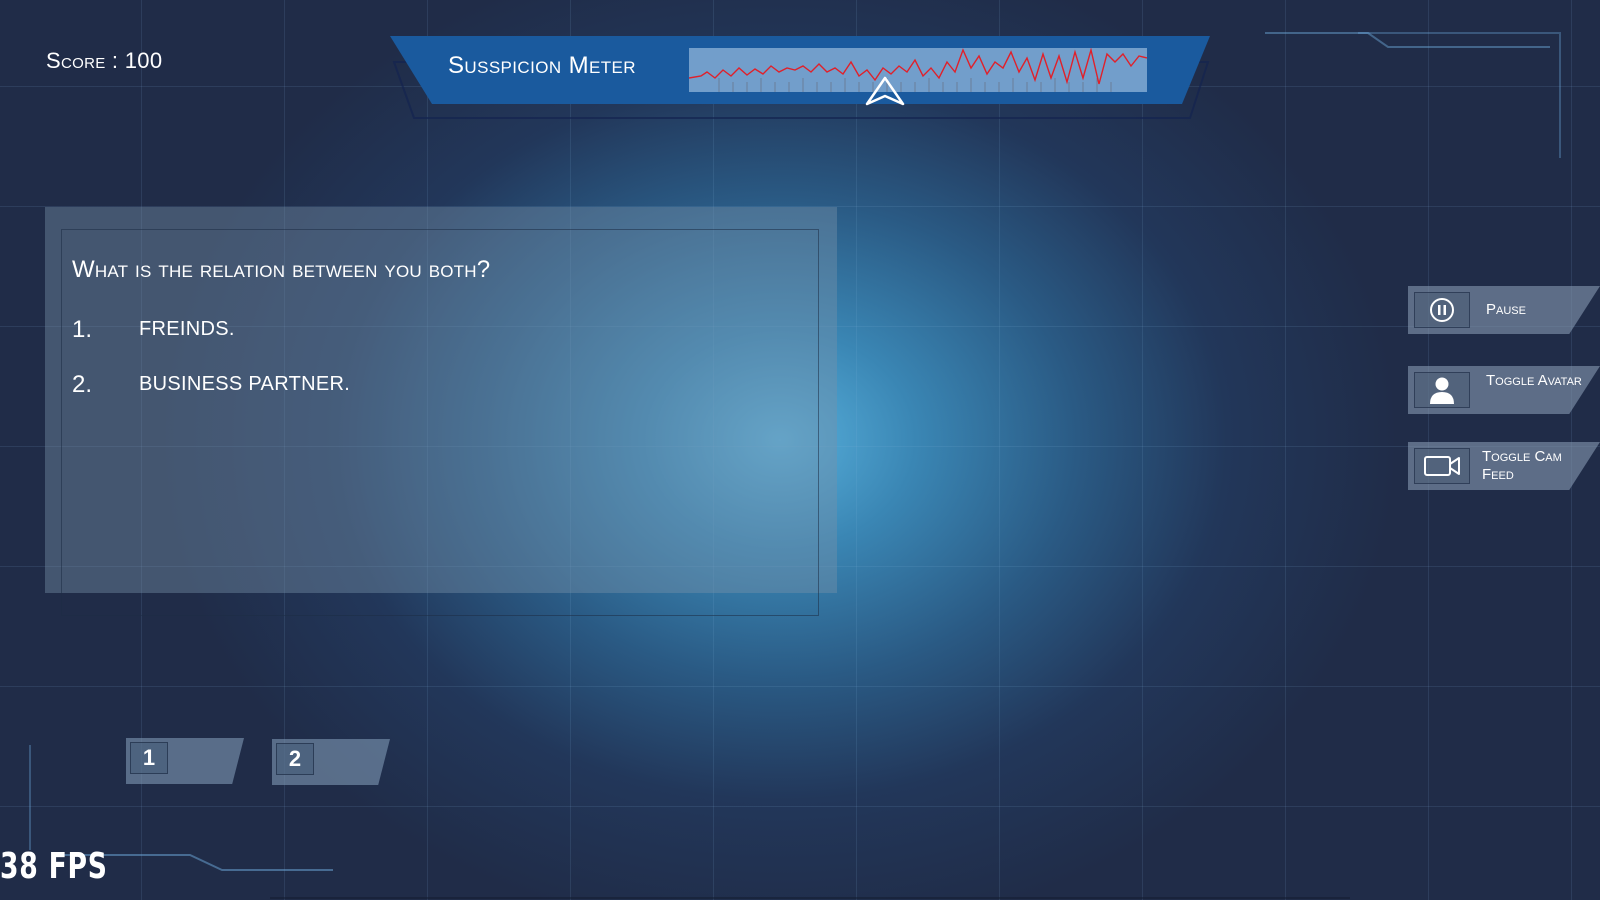  I want to click on answer-button-2-label: 2, so click(295, 759).